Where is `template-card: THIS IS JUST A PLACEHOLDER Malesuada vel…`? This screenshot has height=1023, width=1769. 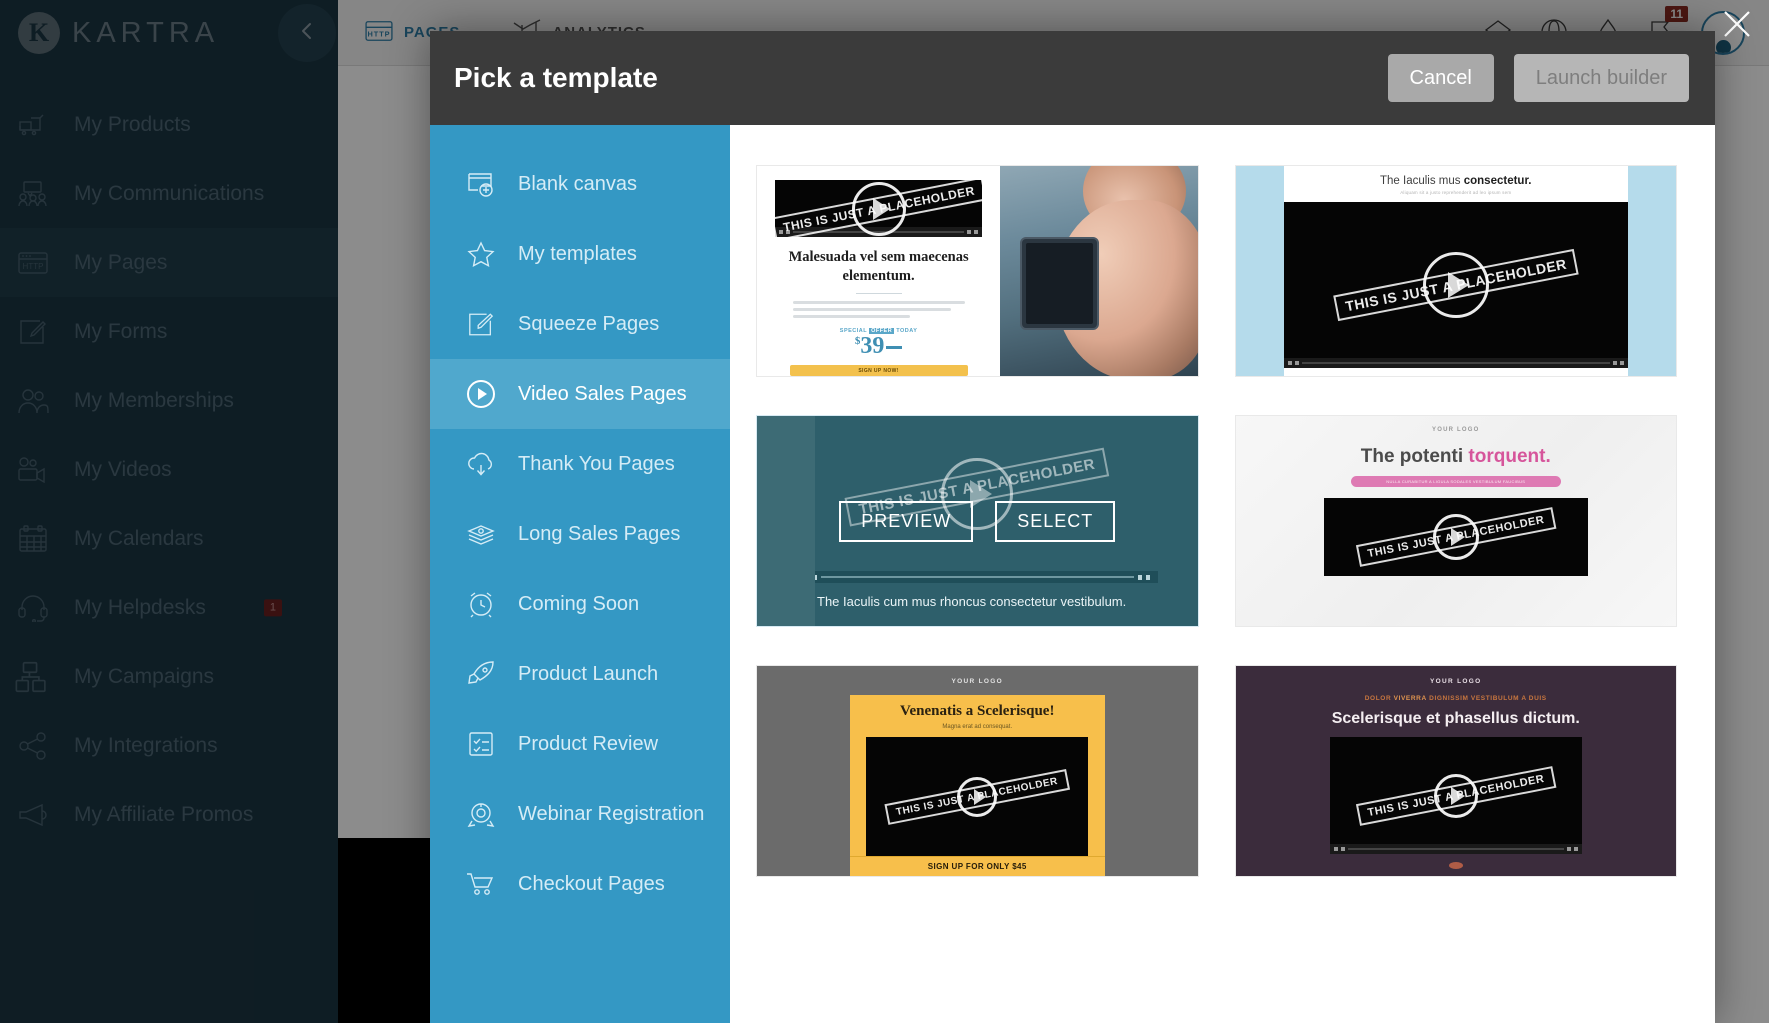
template-card: THIS IS JUST A PLACEHOLDER Malesuada vel… is located at coordinates (977, 271).